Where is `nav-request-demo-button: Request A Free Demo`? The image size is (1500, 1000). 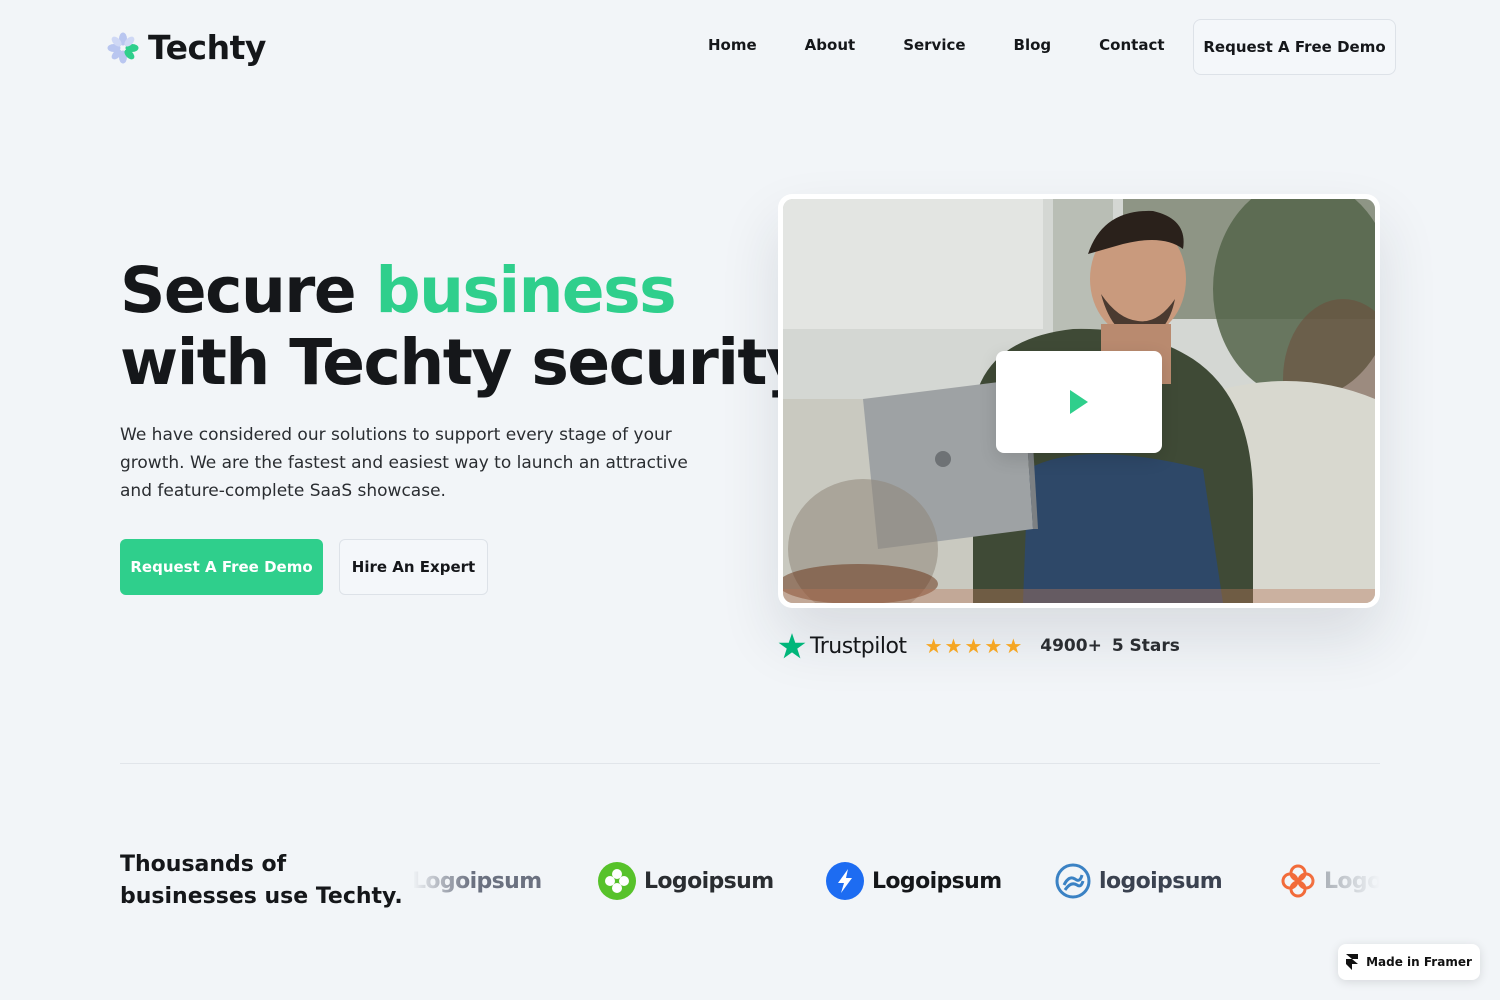 nav-request-demo-button: Request A Free Demo is located at coordinates (1294, 47).